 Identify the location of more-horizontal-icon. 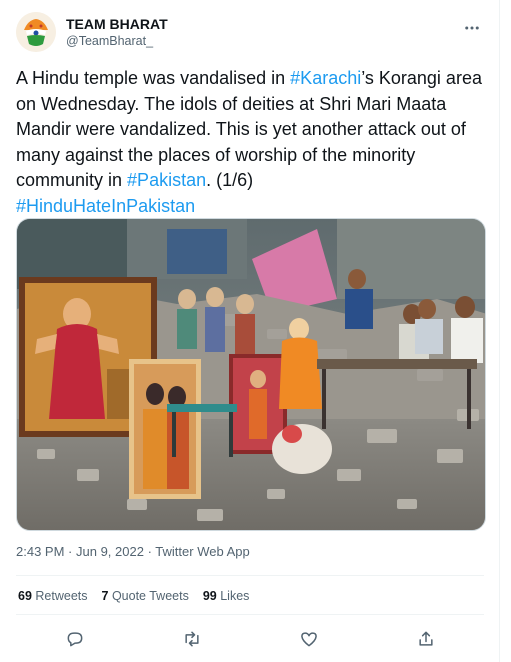
(472, 28).